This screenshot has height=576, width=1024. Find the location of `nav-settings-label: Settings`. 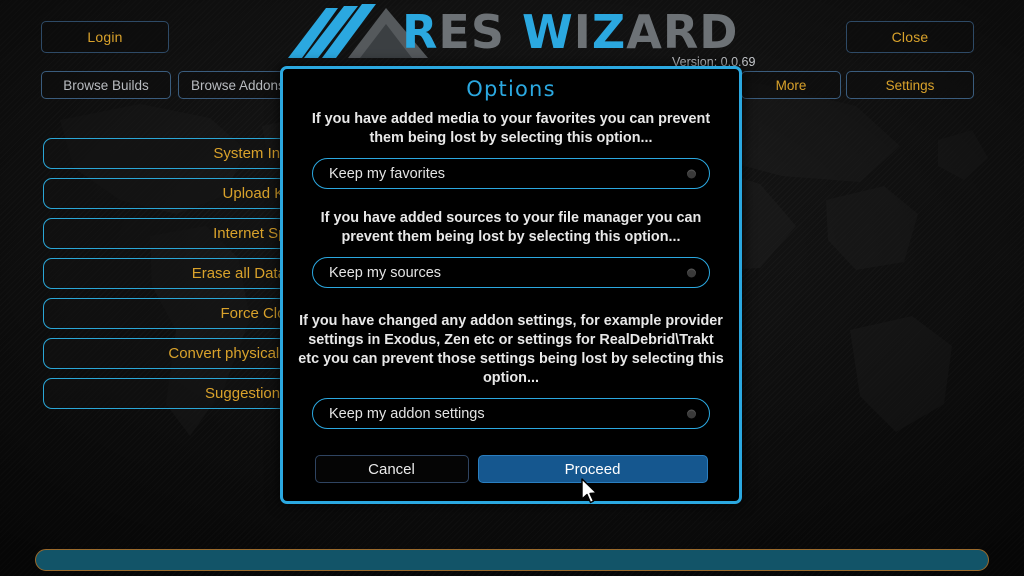

nav-settings-label: Settings is located at coordinates (910, 85).